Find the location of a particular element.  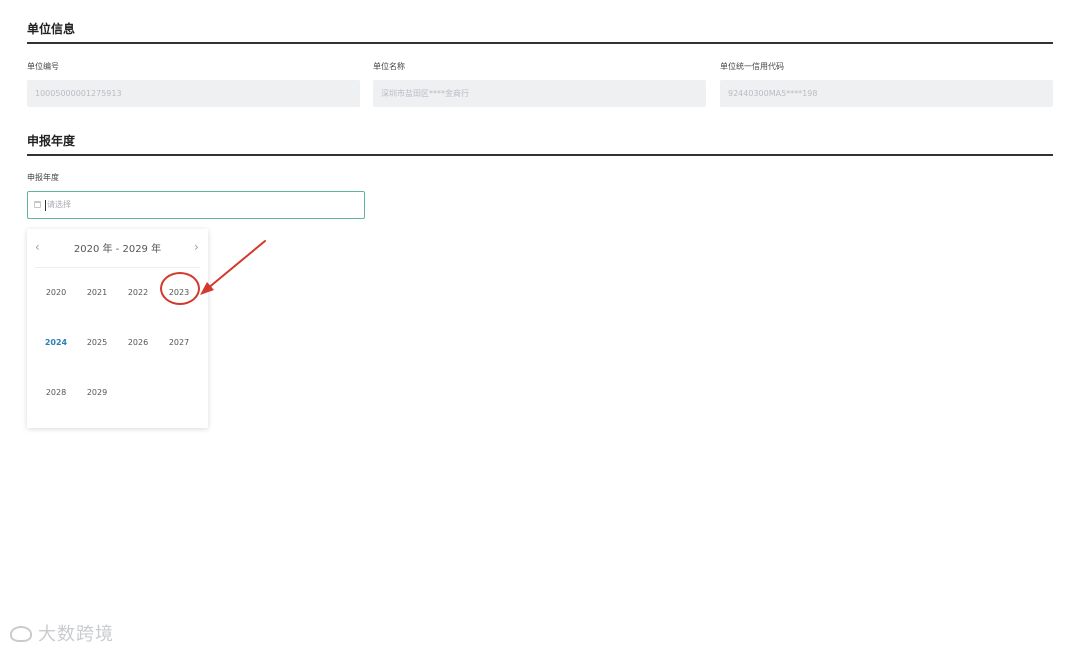

section-title-report-year: 申报年度 is located at coordinates (51, 141).